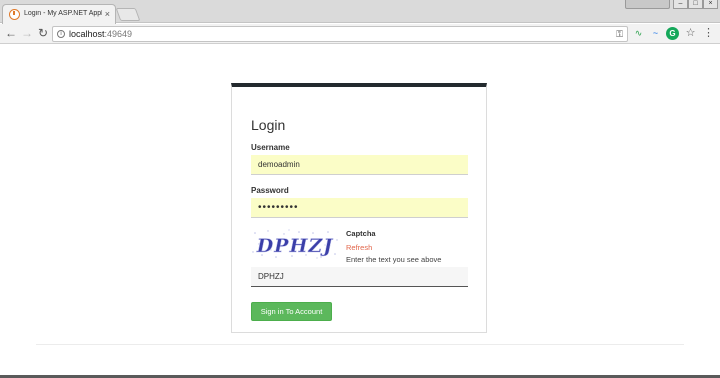 This screenshot has width=720, height=378. What do you see at coordinates (107, 14) in the screenshot?
I see `close-icon: ×` at bounding box center [107, 14].